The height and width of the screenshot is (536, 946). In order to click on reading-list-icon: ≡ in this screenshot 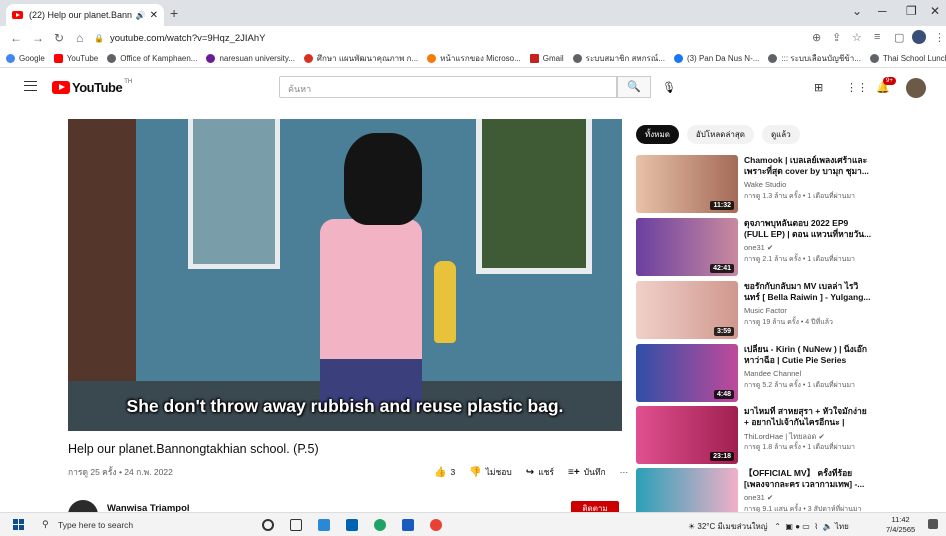, I will do `click(877, 37)`.